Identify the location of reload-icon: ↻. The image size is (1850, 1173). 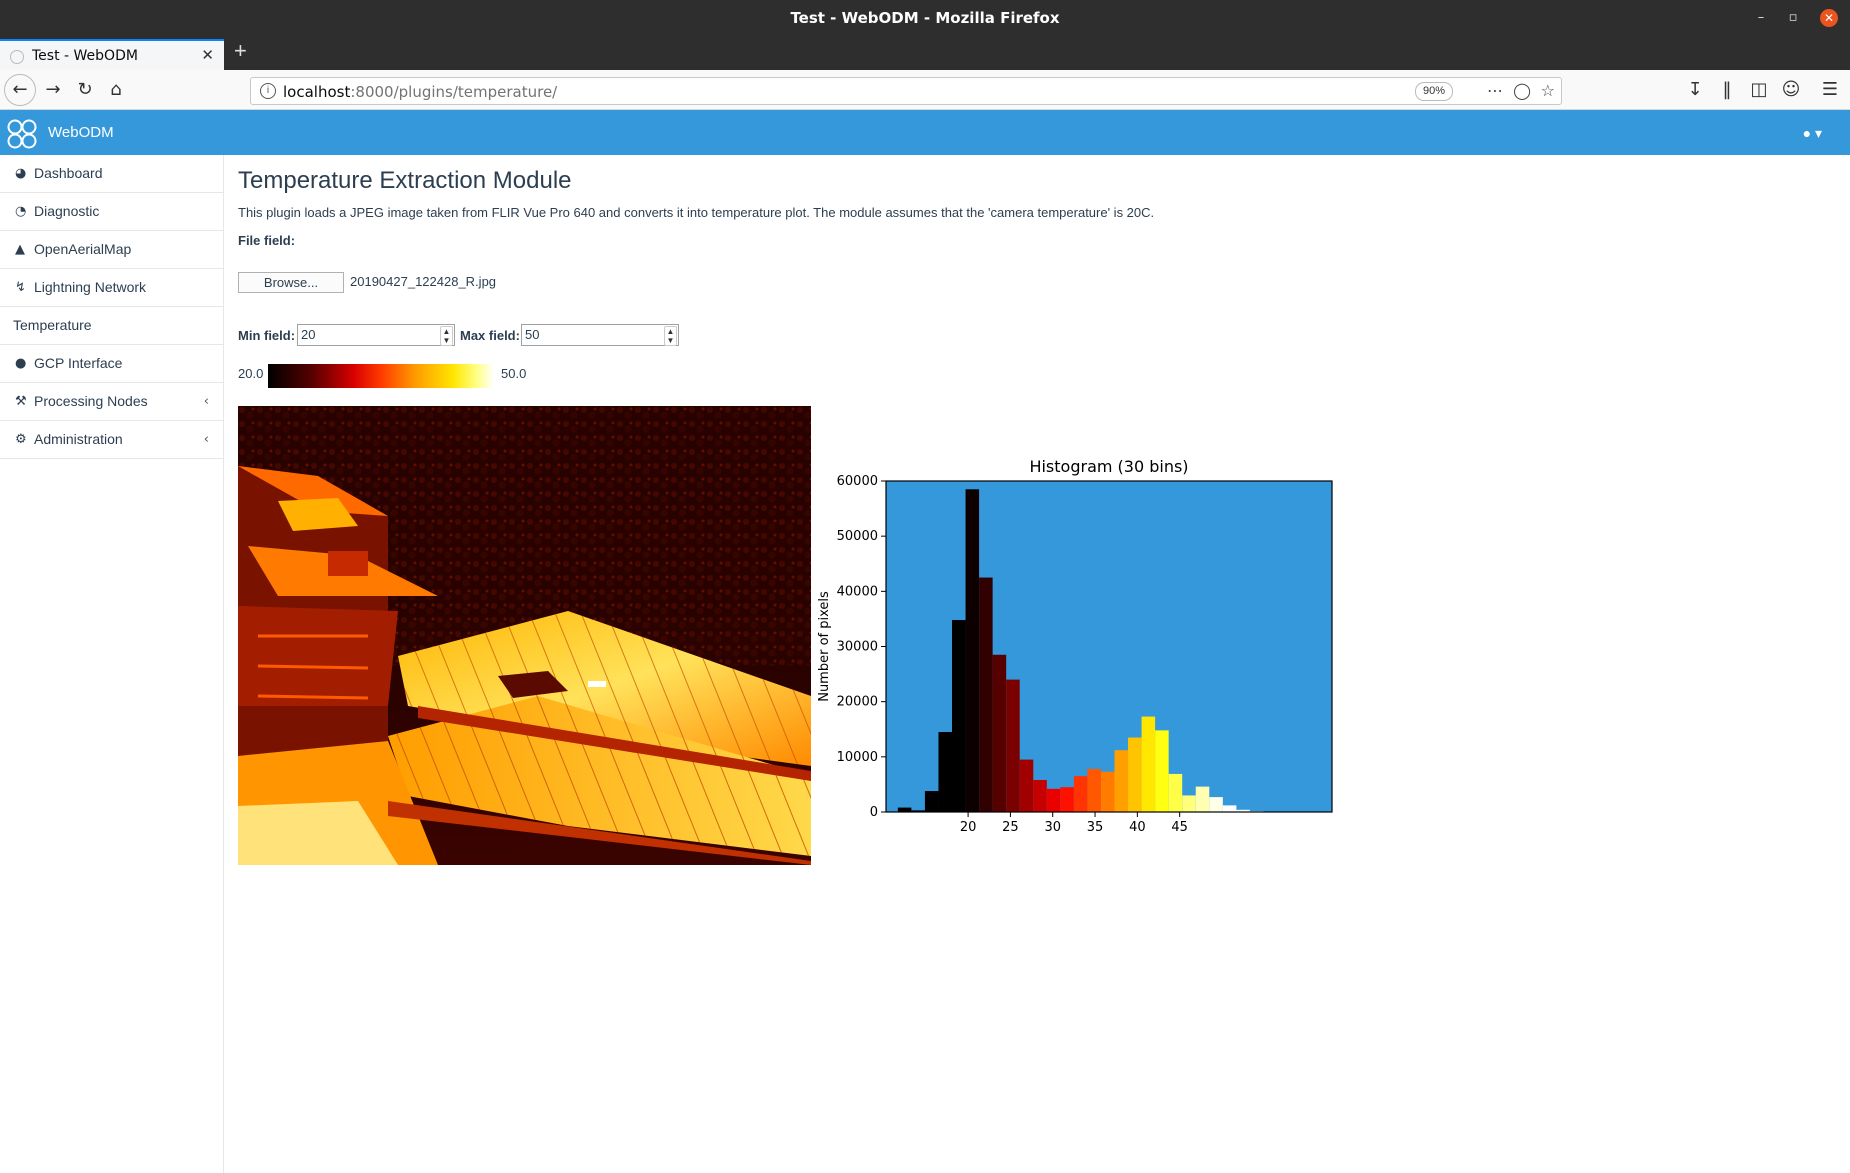
(85, 90).